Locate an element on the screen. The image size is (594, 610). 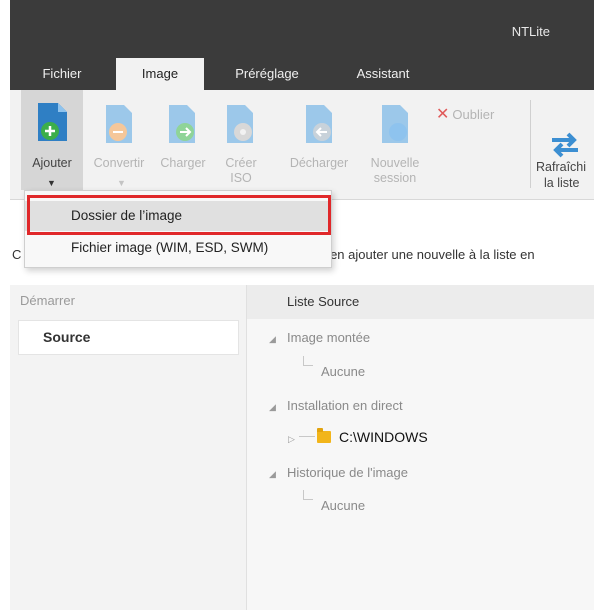
ribbon-separator is located at coordinates (530, 144).